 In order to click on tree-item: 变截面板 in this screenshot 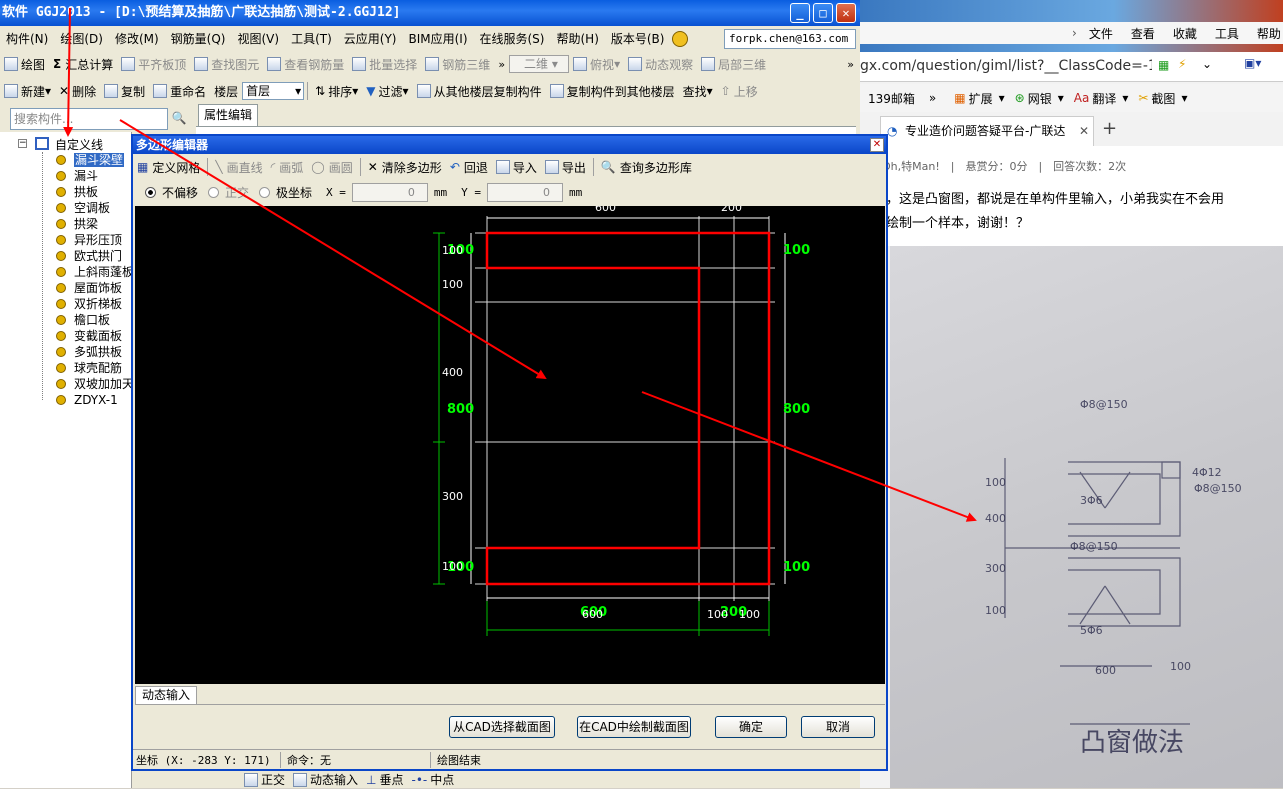, I will do `click(89, 336)`.